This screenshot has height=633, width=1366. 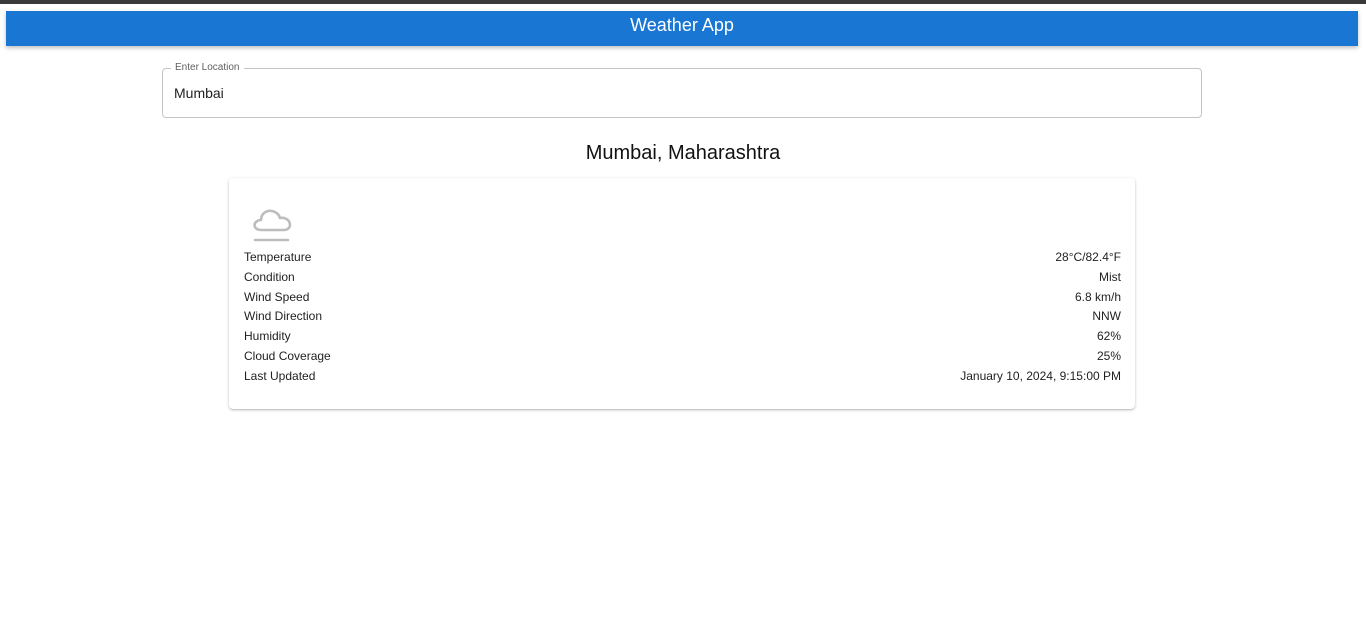 What do you see at coordinates (269, 276) in the screenshot?
I see `detail-label: Condition` at bounding box center [269, 276].